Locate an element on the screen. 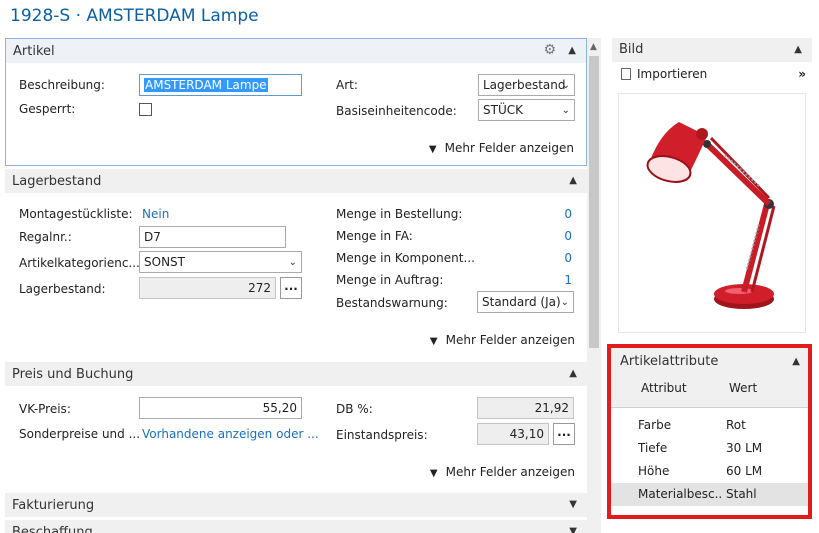 The image size is (819, 533). art-label: Art: is located at coordinates (347, 85).